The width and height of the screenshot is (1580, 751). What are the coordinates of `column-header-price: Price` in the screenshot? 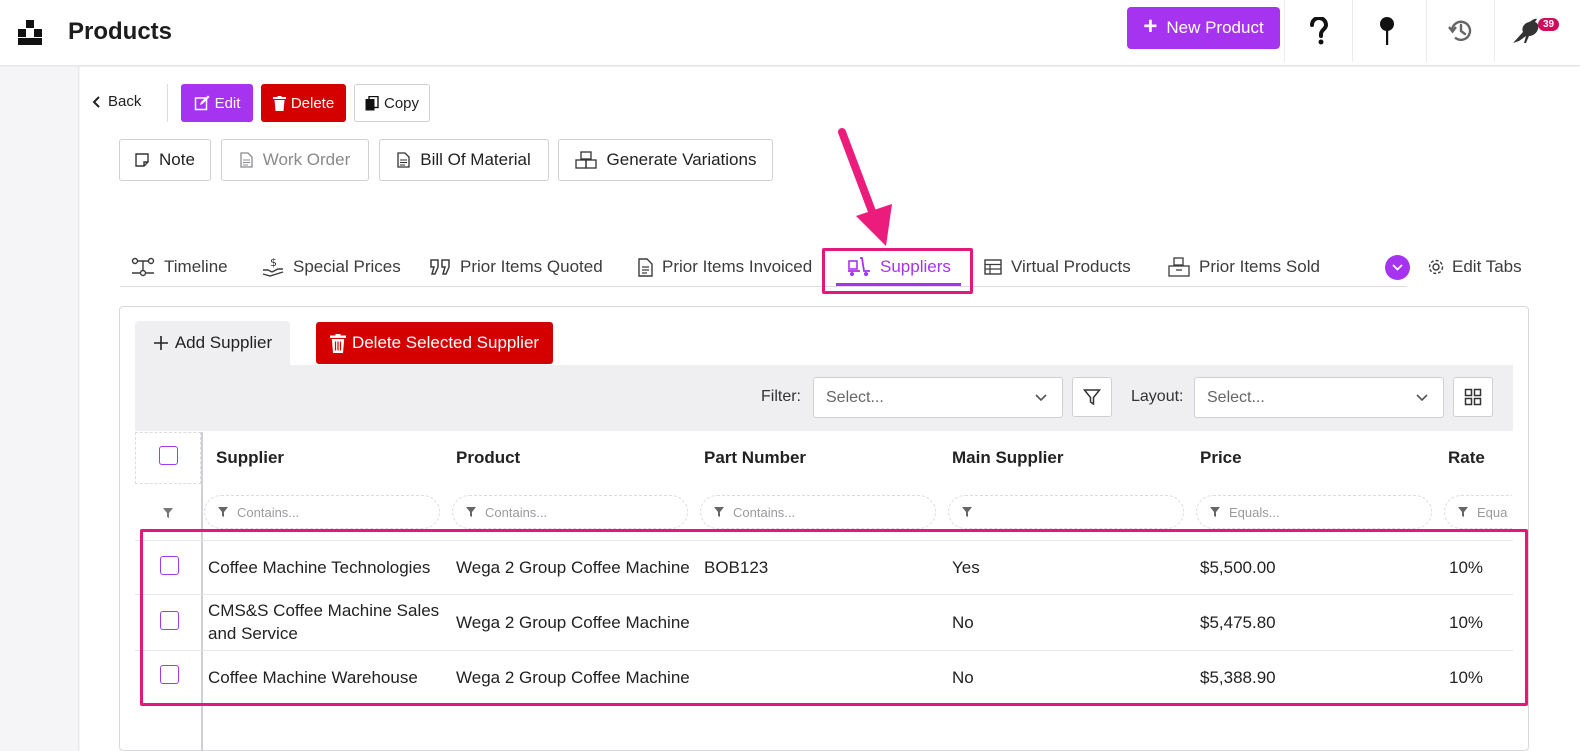 It's located at (1221, 458).